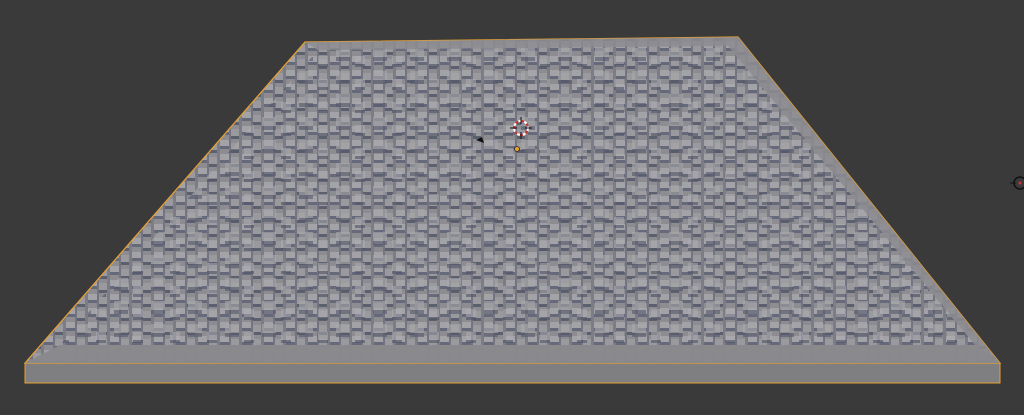  I want to click on light-icon, so click(1017, 183).